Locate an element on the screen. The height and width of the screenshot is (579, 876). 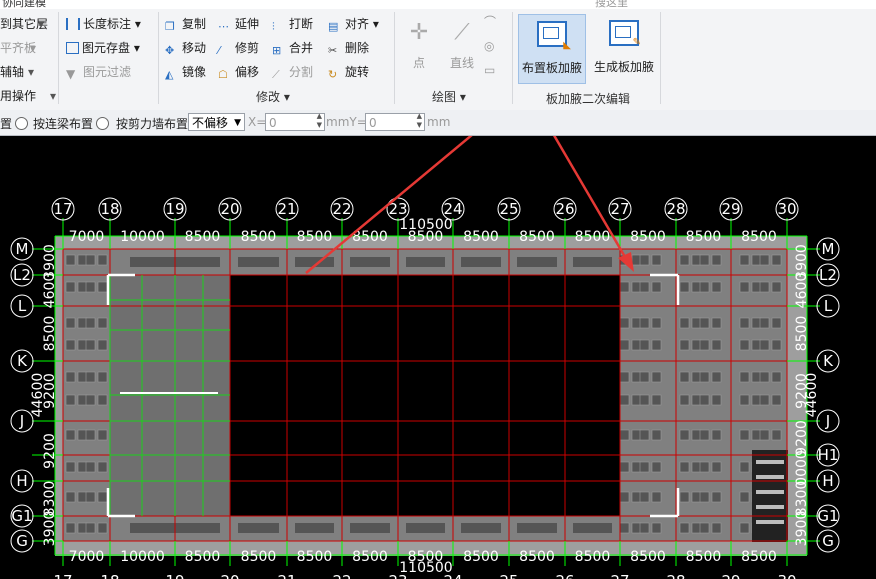
rotate-icon: ↻ is located at coordinates (333, 74).